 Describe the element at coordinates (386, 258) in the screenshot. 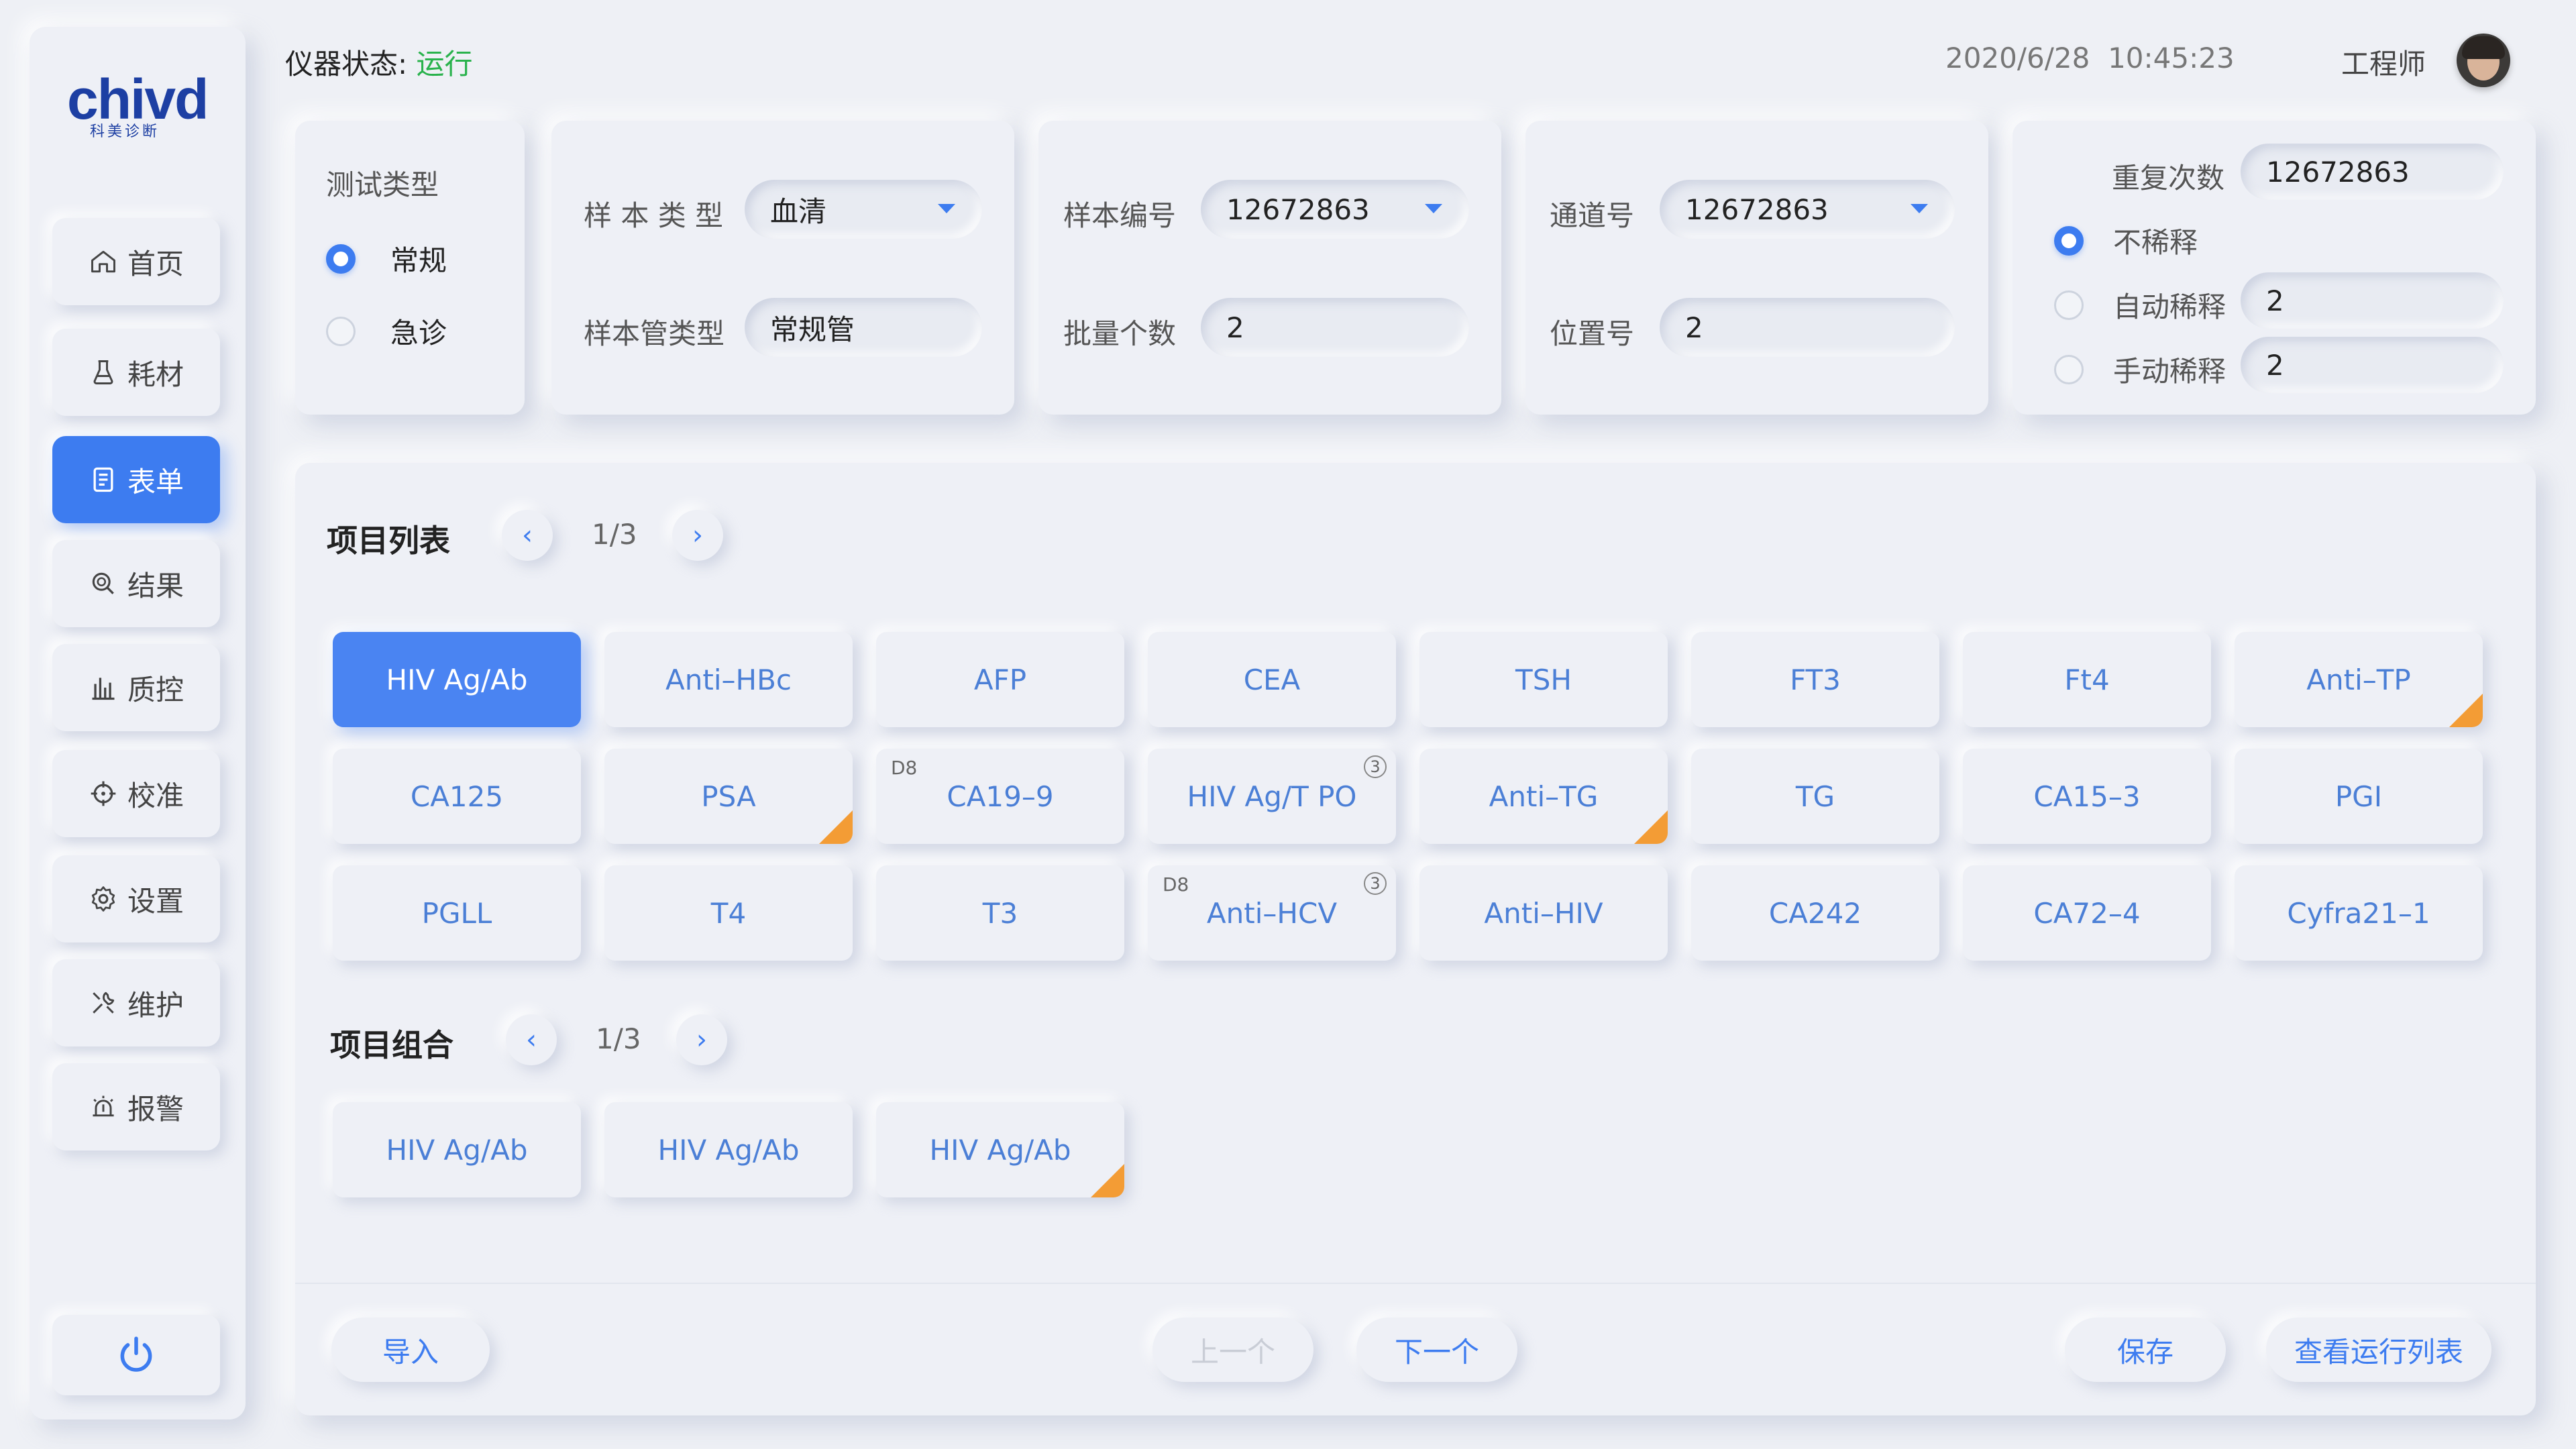

I see `radio-routine: 常规` at that location.